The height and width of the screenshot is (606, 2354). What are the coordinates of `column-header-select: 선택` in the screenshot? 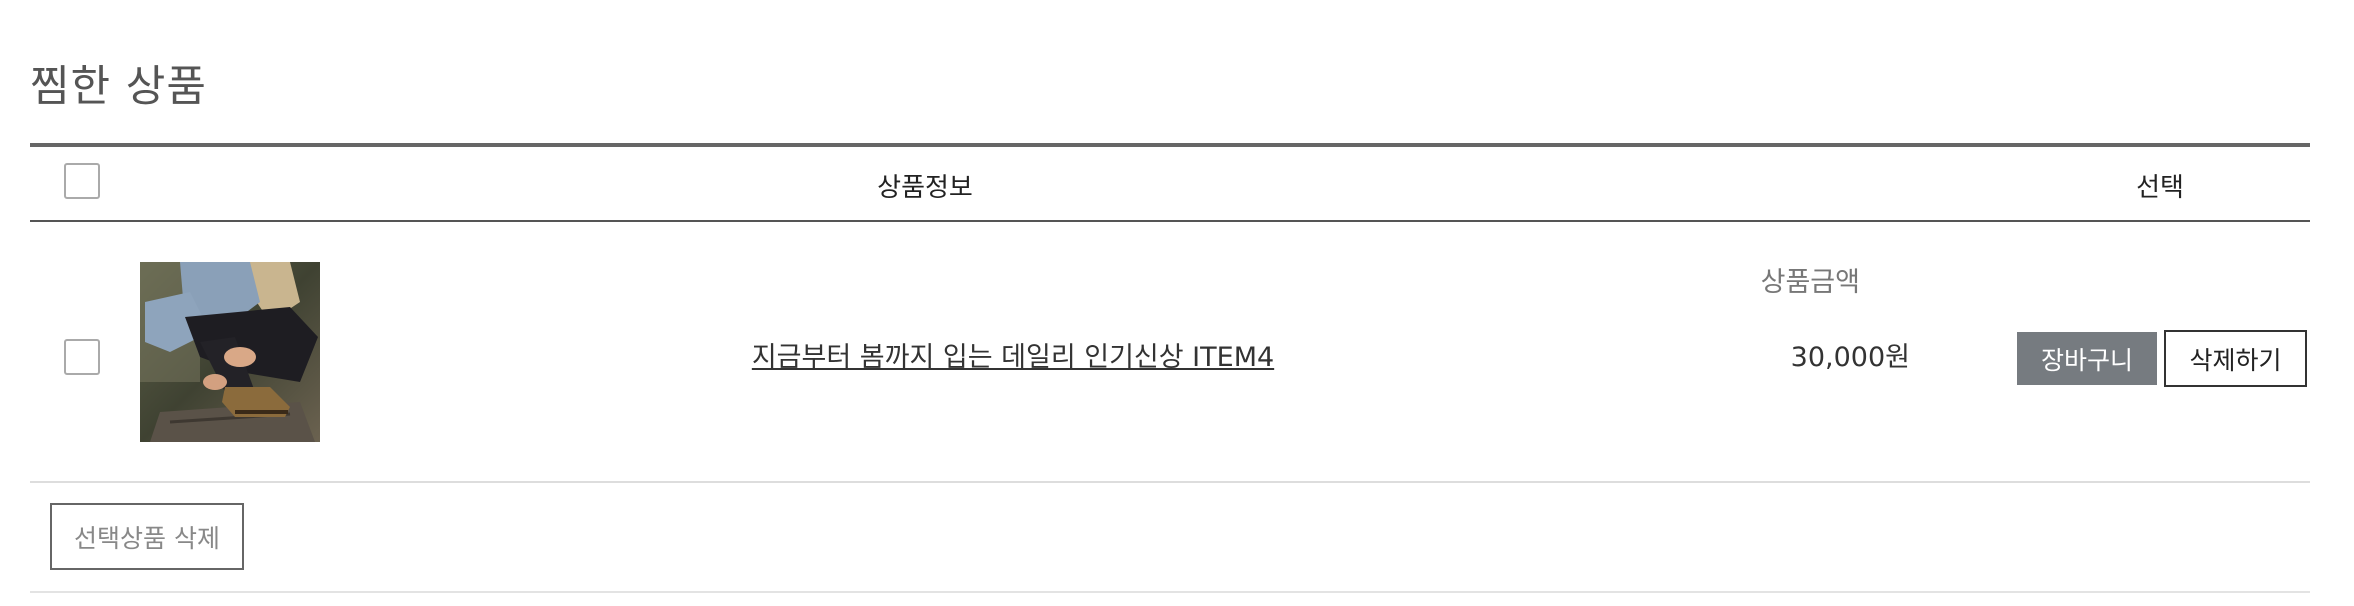 It's located at (2160, 188).